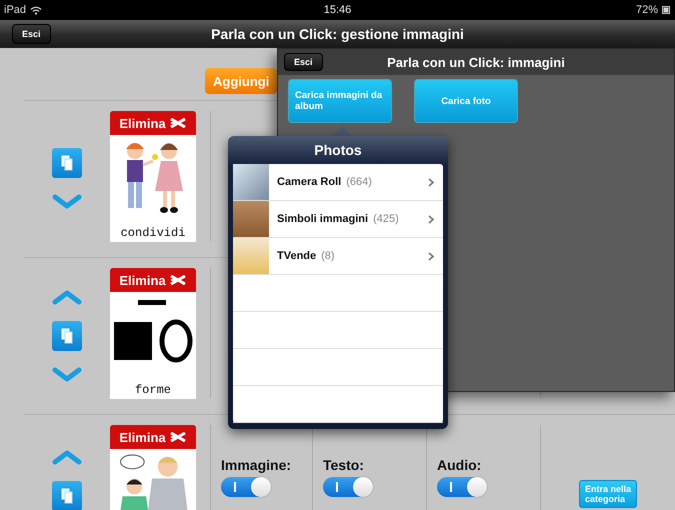 Image resolution: width=675 pixels, height=510 pixels. Describe the element at coordinates (647, 10) in the screenshot. I see `battery-percent: 72%` at that location.